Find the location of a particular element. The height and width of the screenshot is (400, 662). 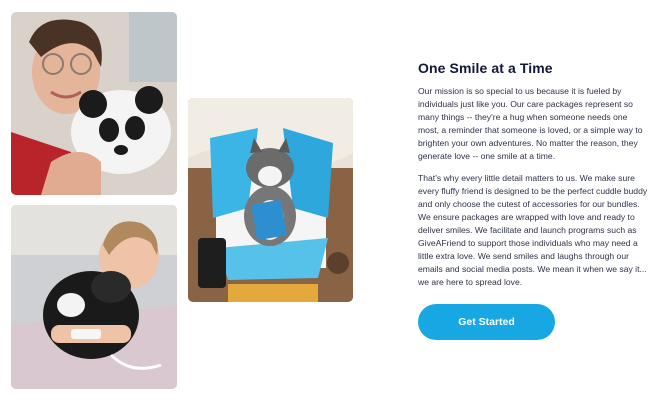

get-started-button: Get Started is located at coordinates (486, 322).